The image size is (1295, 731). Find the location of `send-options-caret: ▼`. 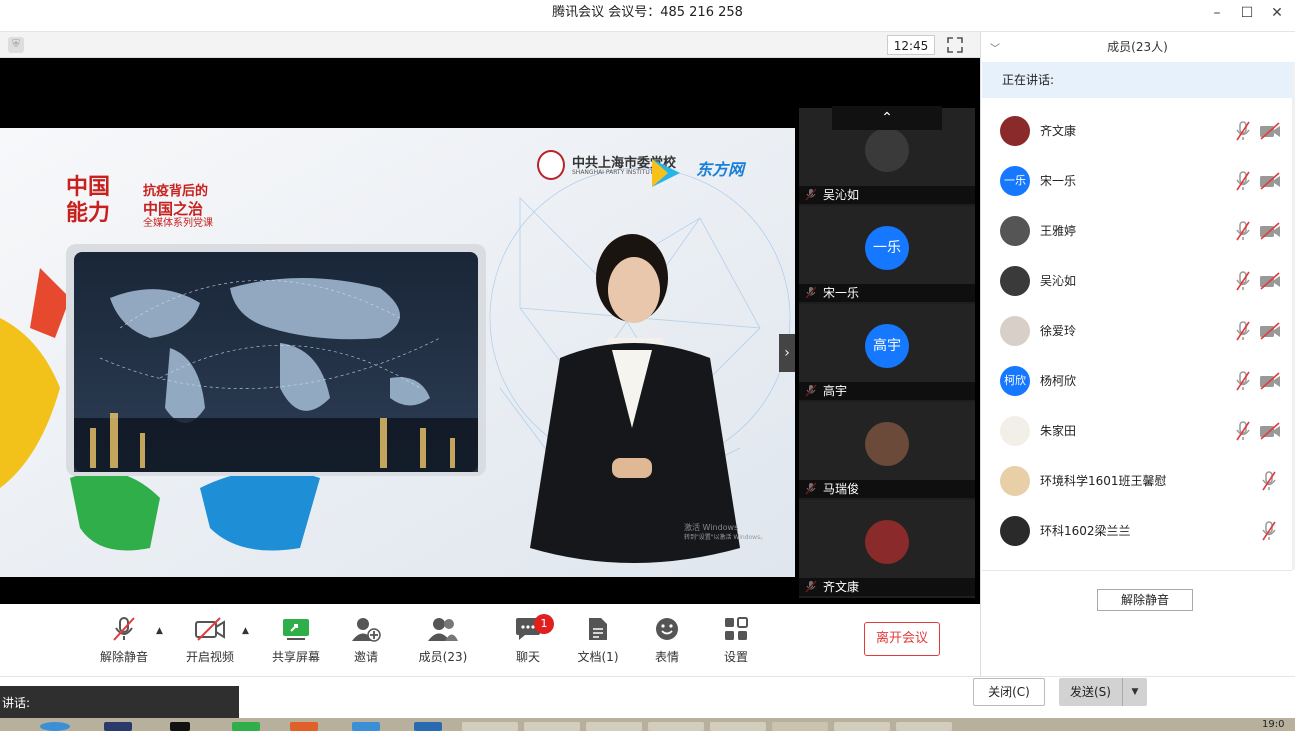

send-options-caret: ▼ is located at coordinates (1134, 692).